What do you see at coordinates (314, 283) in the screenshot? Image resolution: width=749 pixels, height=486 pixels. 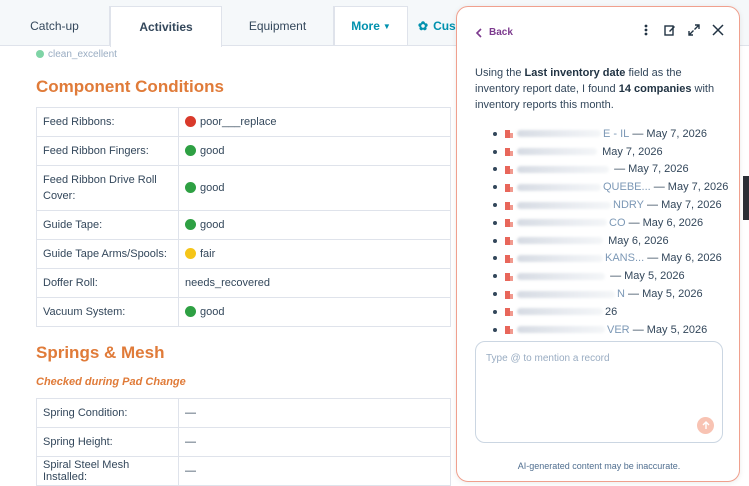 I see `property-value: needs_recovered` at bounding box center [314, 283].